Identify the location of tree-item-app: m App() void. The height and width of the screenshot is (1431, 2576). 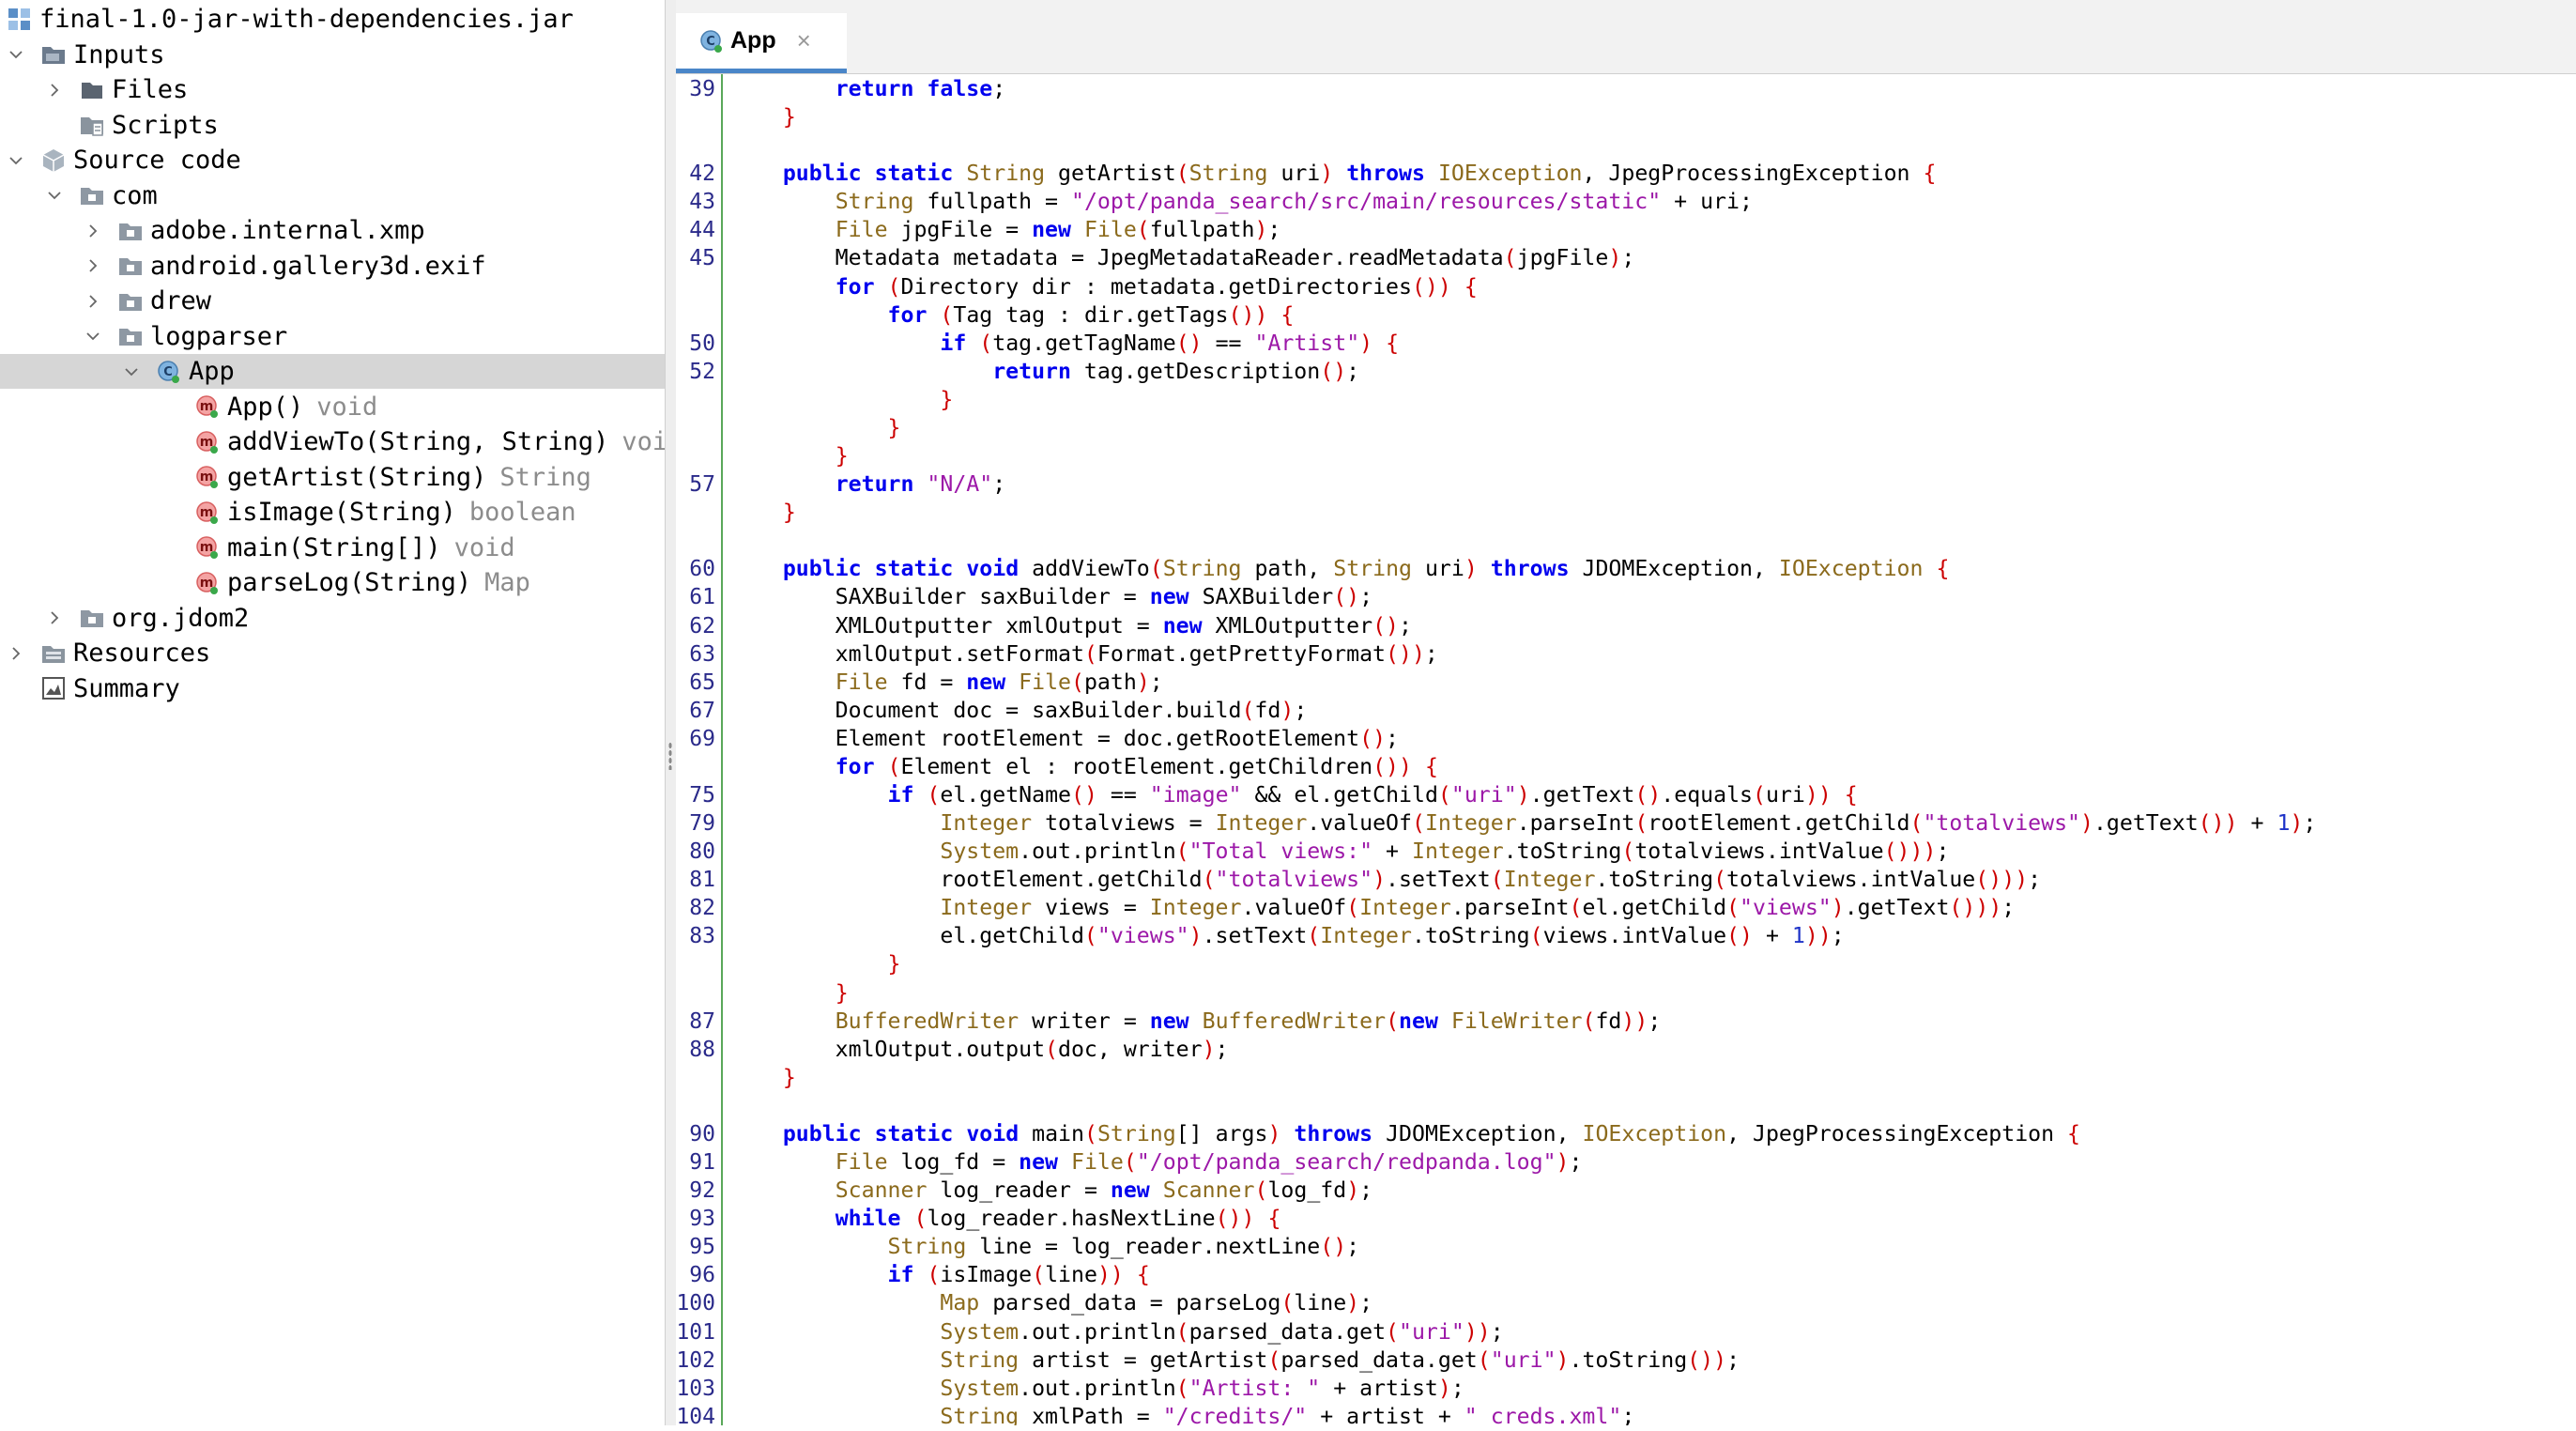
(333, 407).